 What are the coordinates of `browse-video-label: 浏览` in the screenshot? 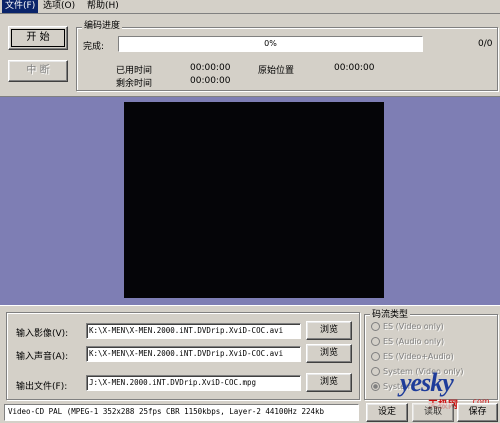 It's located at (328, 330).